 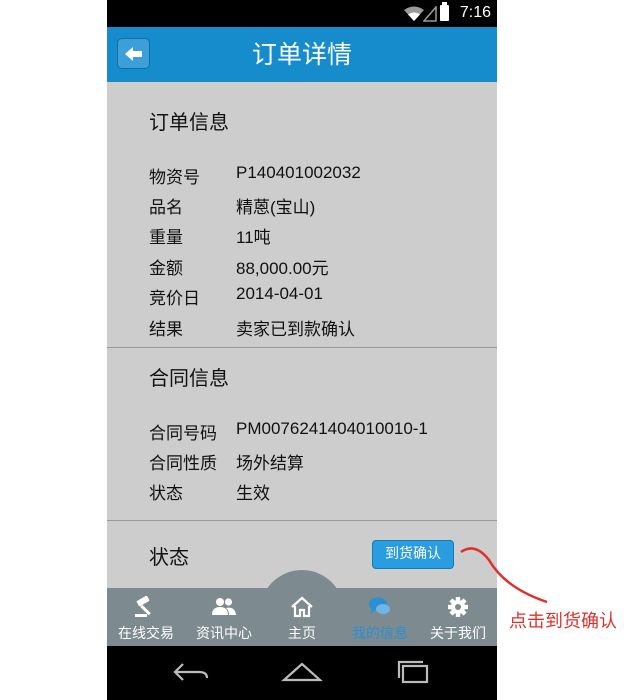 What do you see at coordinates (166, 238) in the screenshot?
I see `order-row-label: 重量` at bounding box center [166, 238].